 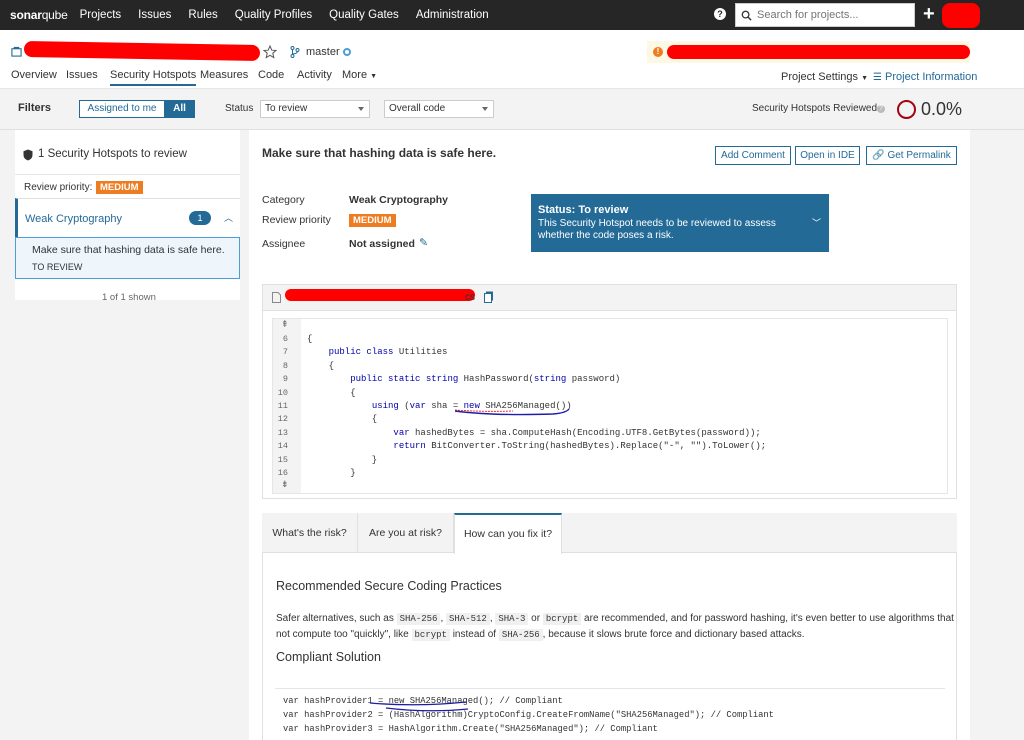 What do you see at coordinates (224, 76) in the screenshot?
I see `tab-measures: Measures` at bounding box center [224, 76].